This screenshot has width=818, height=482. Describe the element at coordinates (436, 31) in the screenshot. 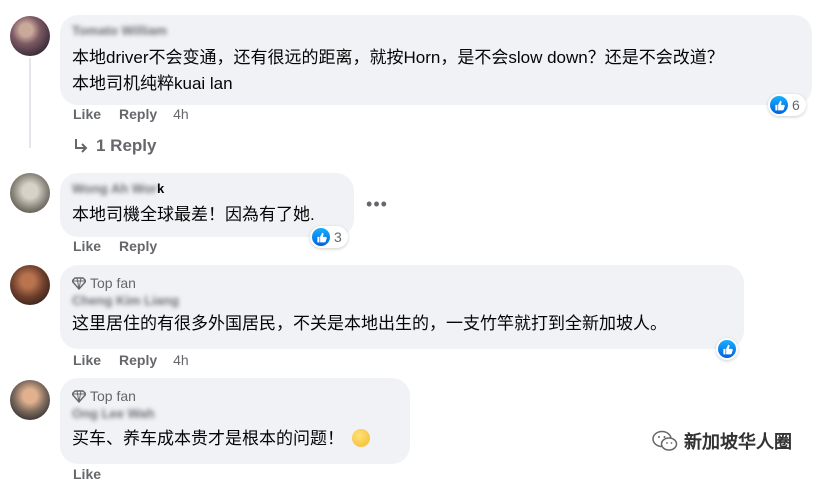

I see `comment-author: Tomato William` at that location.